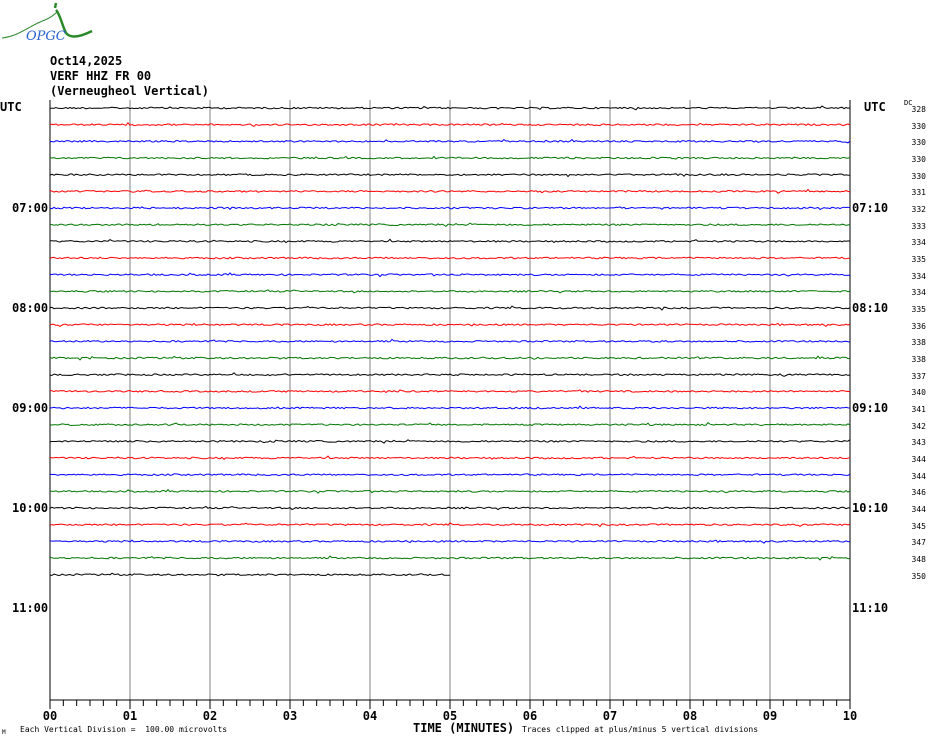 Image resolution: width=930 pixels, height=744 pixels. What do you see at coordinates (918, 576) in the screenshot?
I see `dc-offset-label: 350` at bounding box center [918, 576].